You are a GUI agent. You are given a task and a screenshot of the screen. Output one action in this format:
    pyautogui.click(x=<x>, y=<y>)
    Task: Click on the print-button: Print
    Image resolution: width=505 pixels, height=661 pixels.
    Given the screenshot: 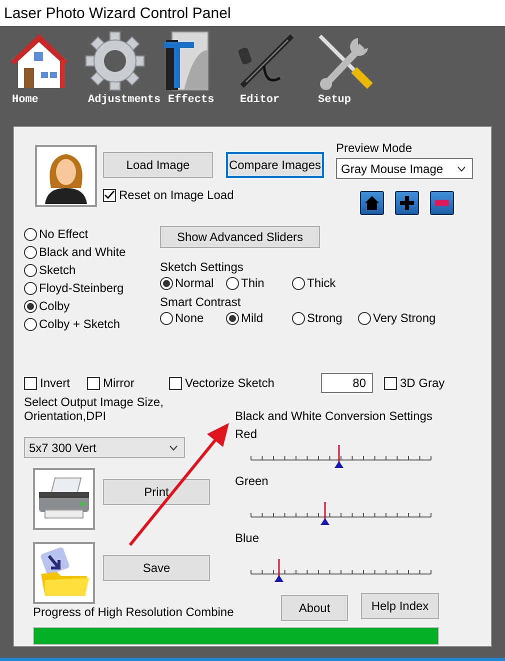 What is the action you would take?
    pyautogui.click(x=156, y=492)
    